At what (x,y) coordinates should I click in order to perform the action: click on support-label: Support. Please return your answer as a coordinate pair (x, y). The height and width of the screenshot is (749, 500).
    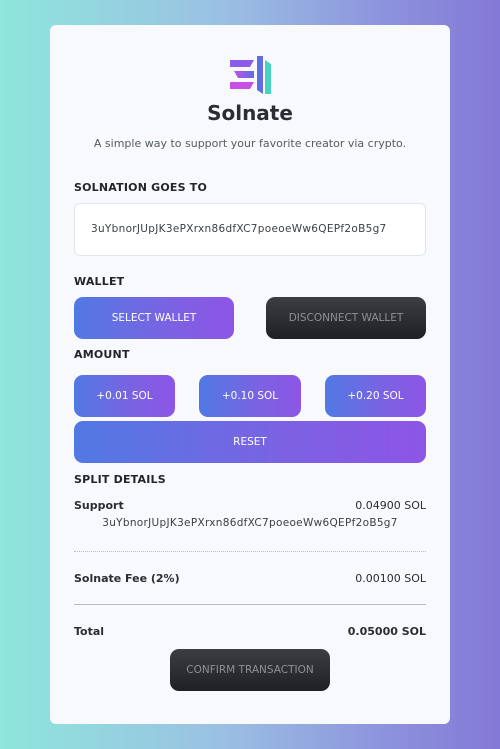
    Looking at the image, I should click on (99, 505).